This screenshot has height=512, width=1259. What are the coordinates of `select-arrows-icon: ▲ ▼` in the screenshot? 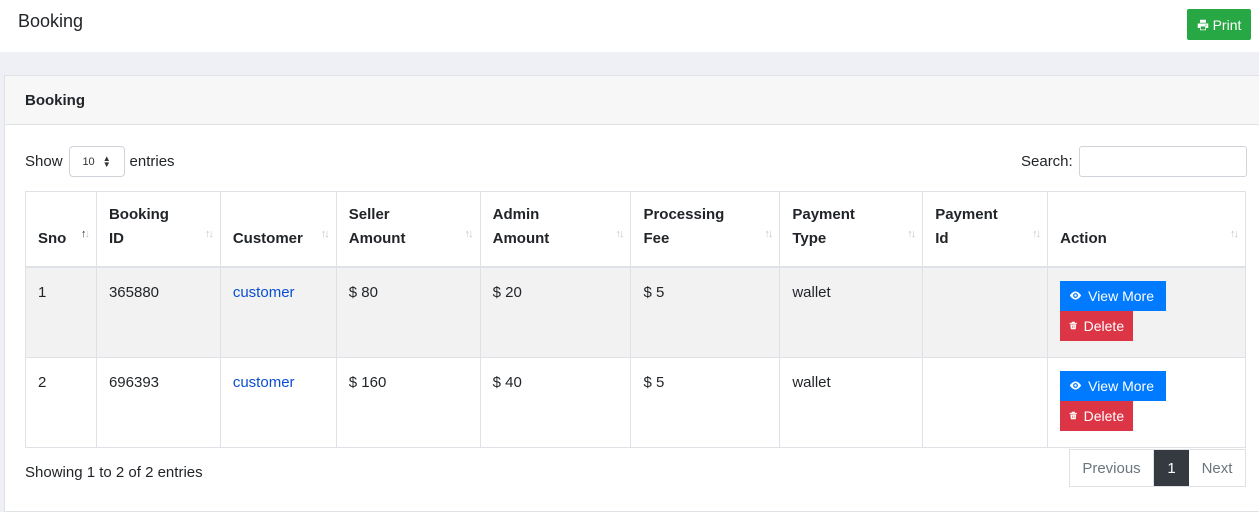 It's located at (106, 161).